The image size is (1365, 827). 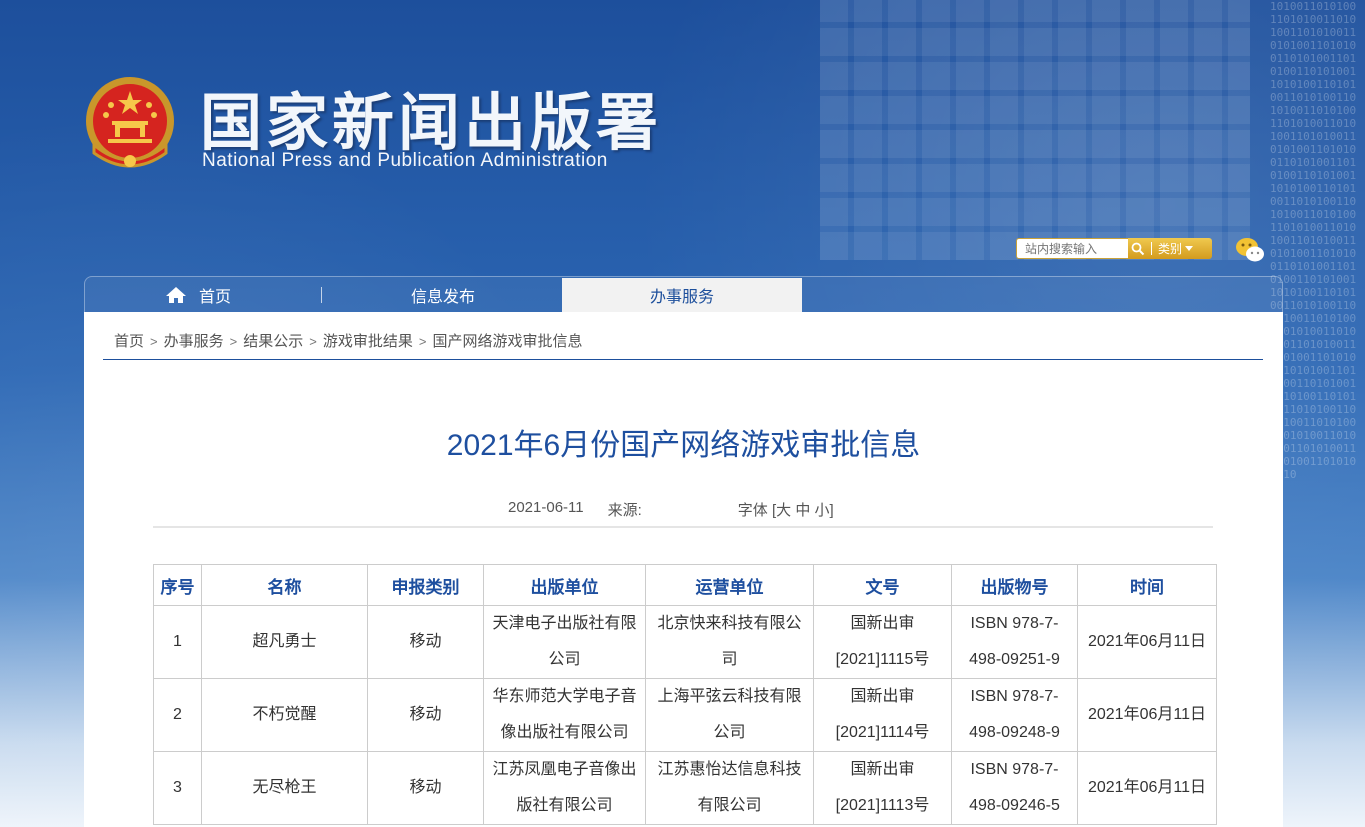 I want to click on cell-operator: 北京快来科技有限公司, so click(x=729, y=642).